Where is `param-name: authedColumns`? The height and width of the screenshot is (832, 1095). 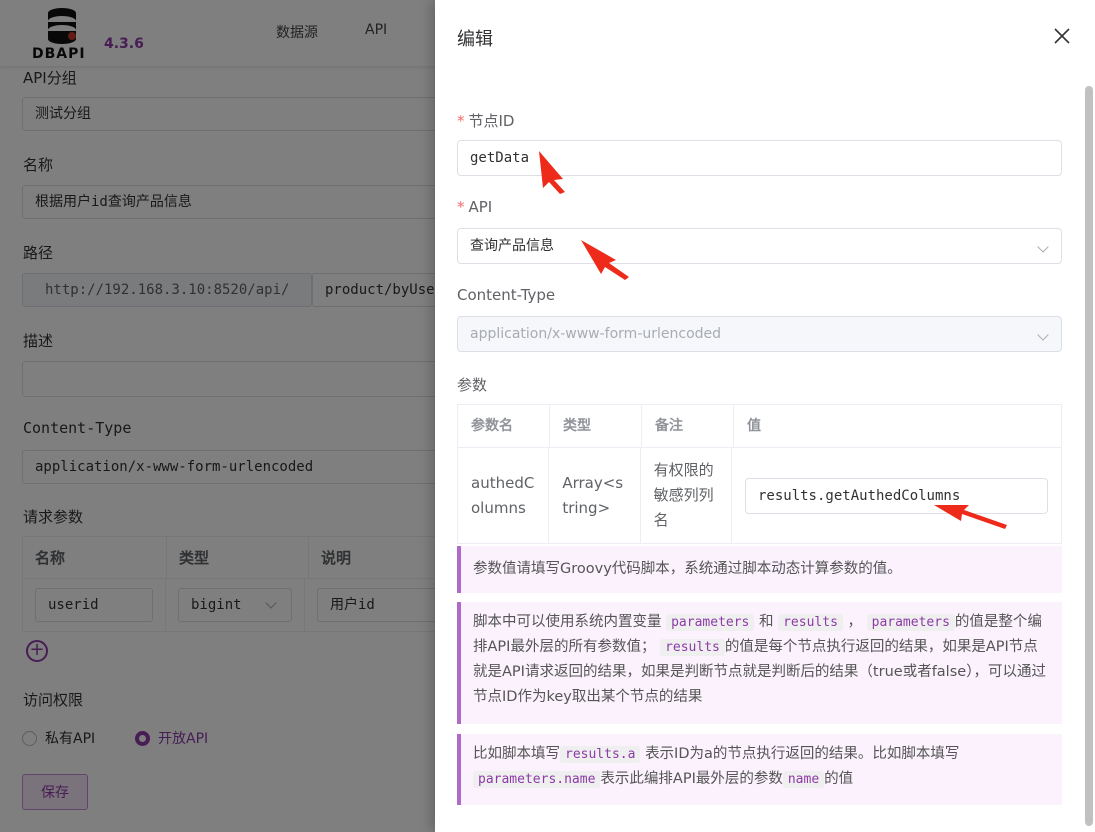 param-name: authedColumns is located at coordinates (504, 495).